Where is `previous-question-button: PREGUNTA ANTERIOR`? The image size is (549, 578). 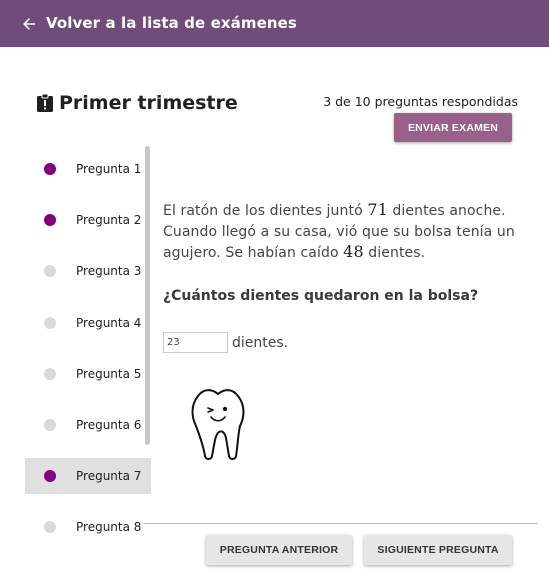 previous-question-button: PREGUNTA ANTERIOR is located at coordinates (279, 550).